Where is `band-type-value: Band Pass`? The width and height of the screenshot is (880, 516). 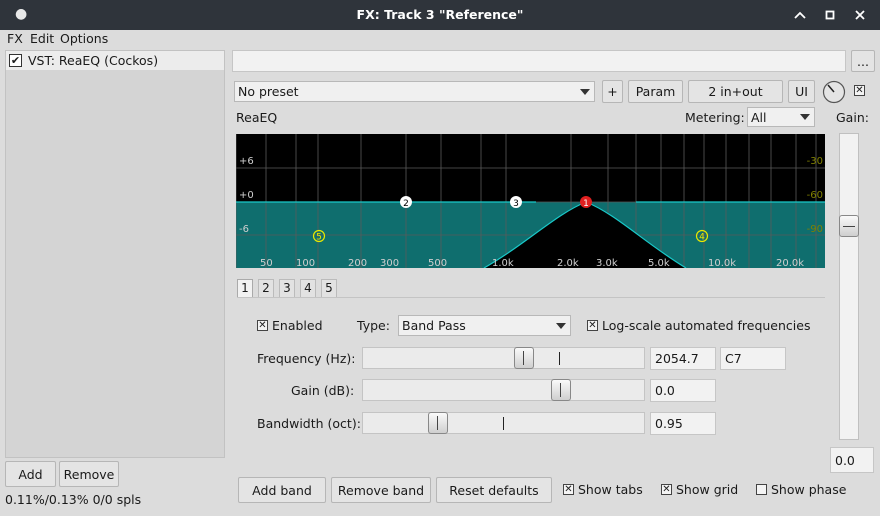 band-type-value: Band Pass is located at coordinates (434, 325).